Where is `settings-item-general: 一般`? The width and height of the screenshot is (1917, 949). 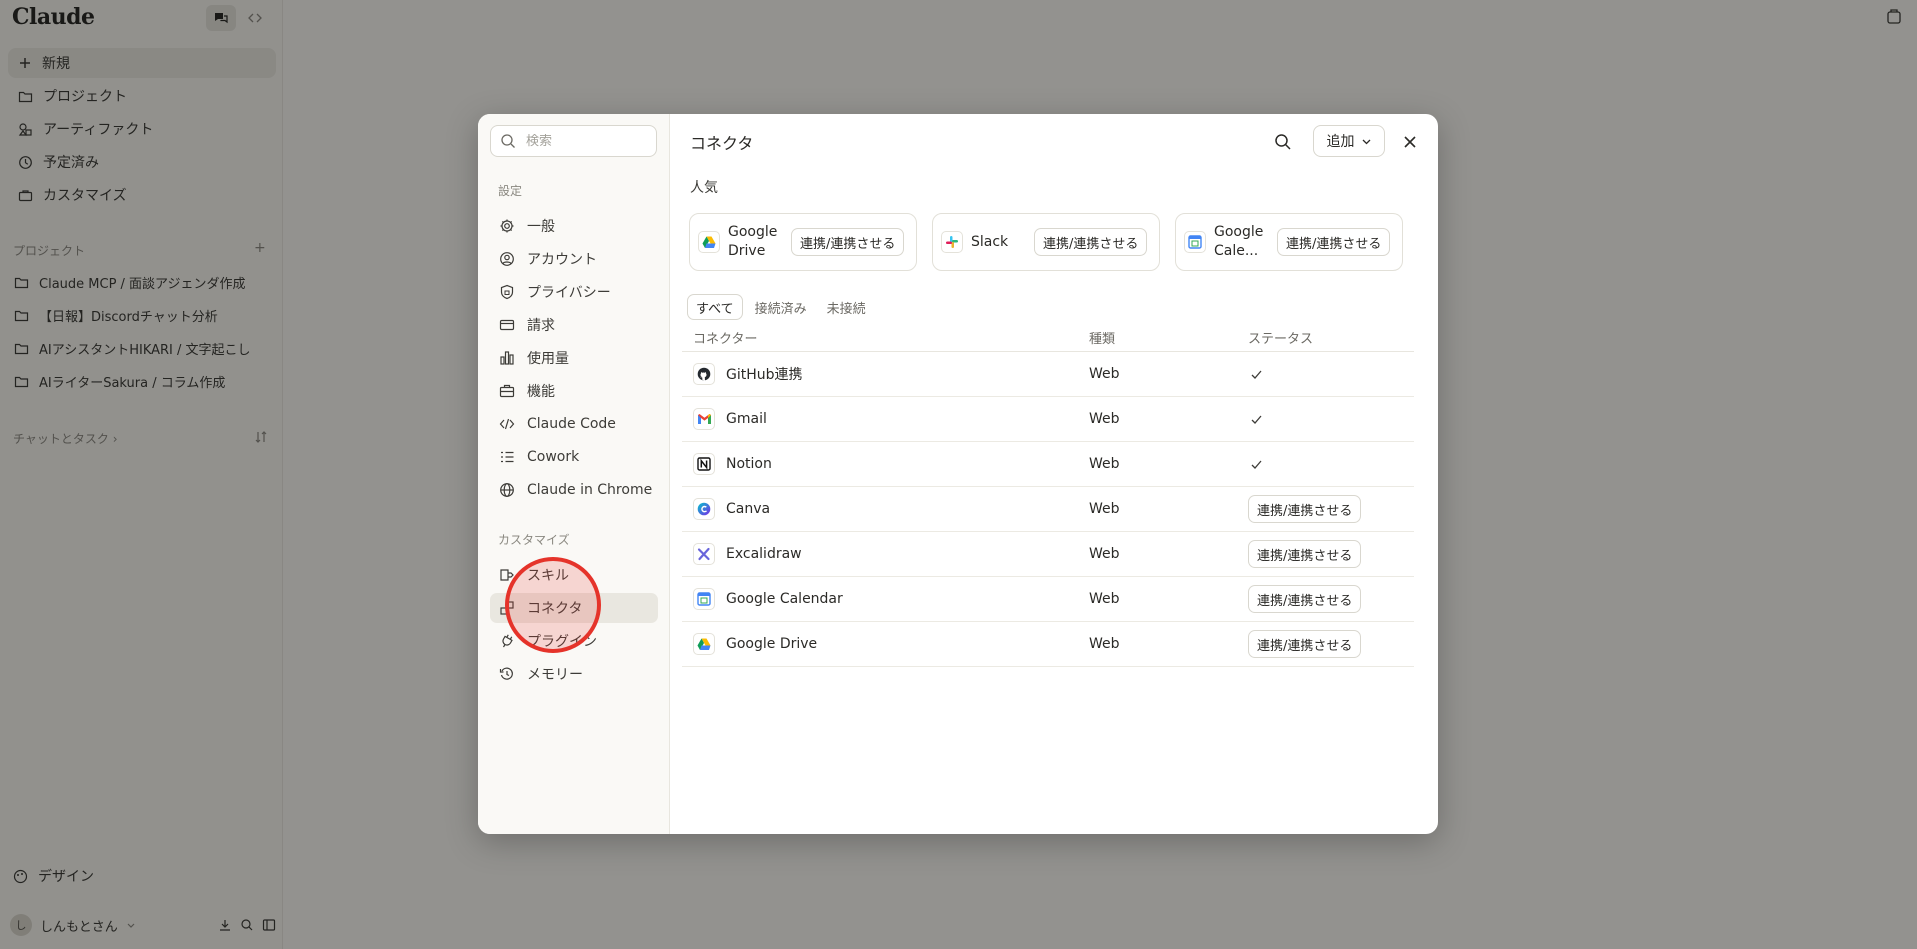 settings-item-general: 一般 is located at coordinates (574, 226).